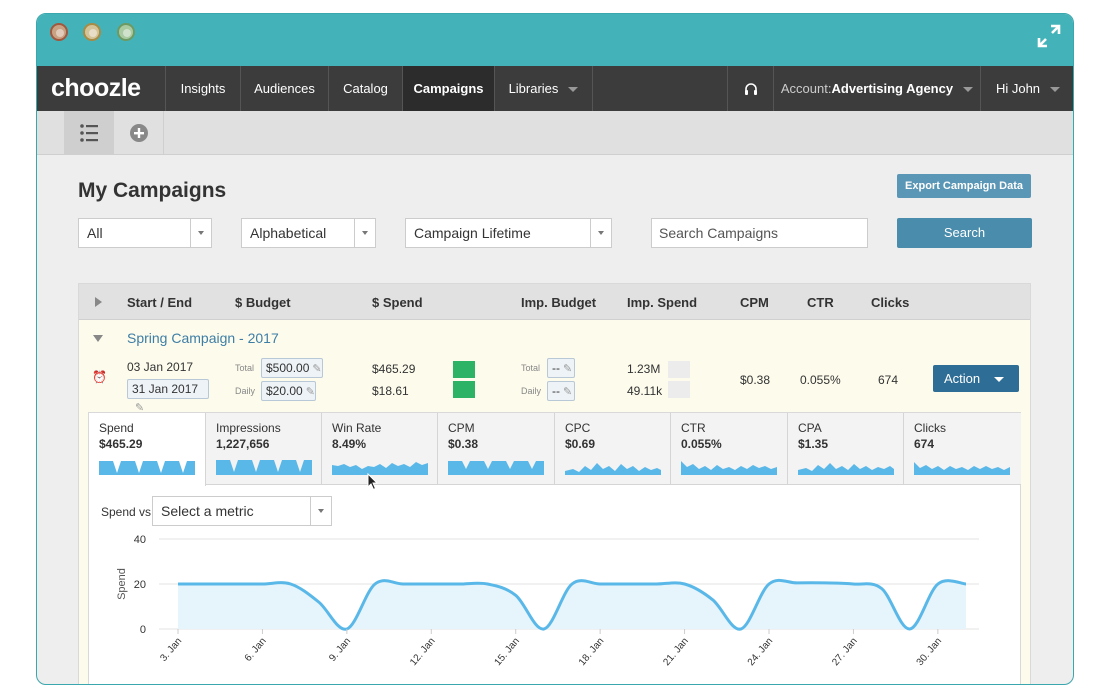 Image resolution: width=1112 pixels, height=700 pixels. I want to click on plus-circle-icon, so click(139, 133).